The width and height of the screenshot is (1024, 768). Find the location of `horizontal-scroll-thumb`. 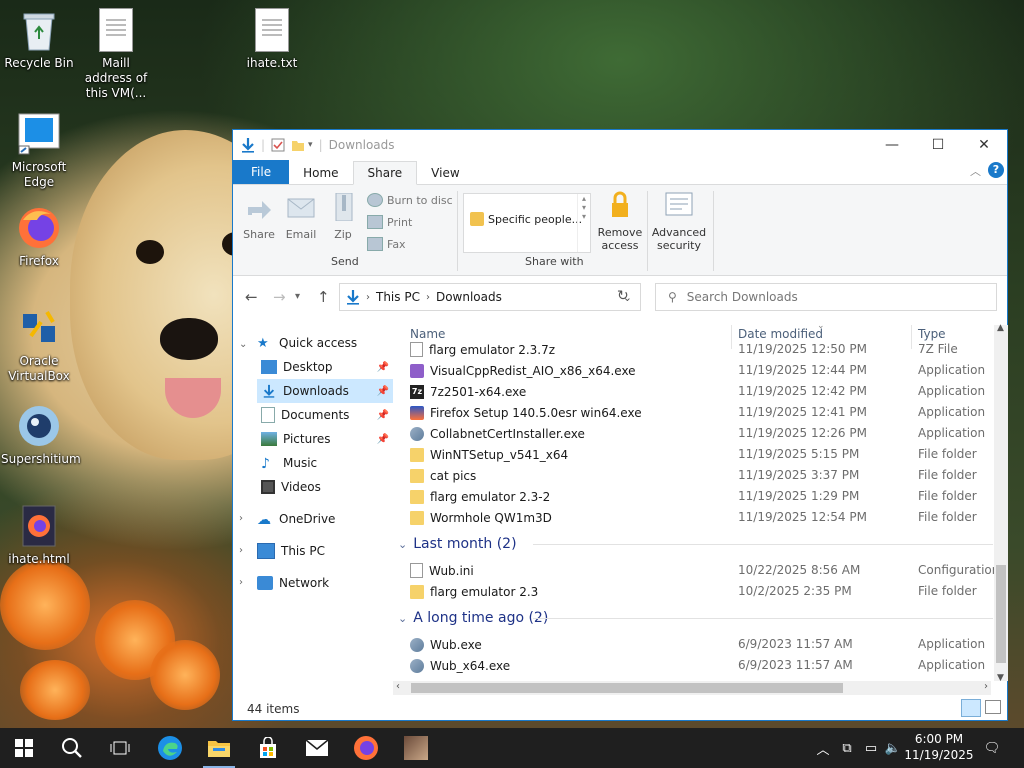

horizontal-scroll-thumb is located at coordinates (627, 688).